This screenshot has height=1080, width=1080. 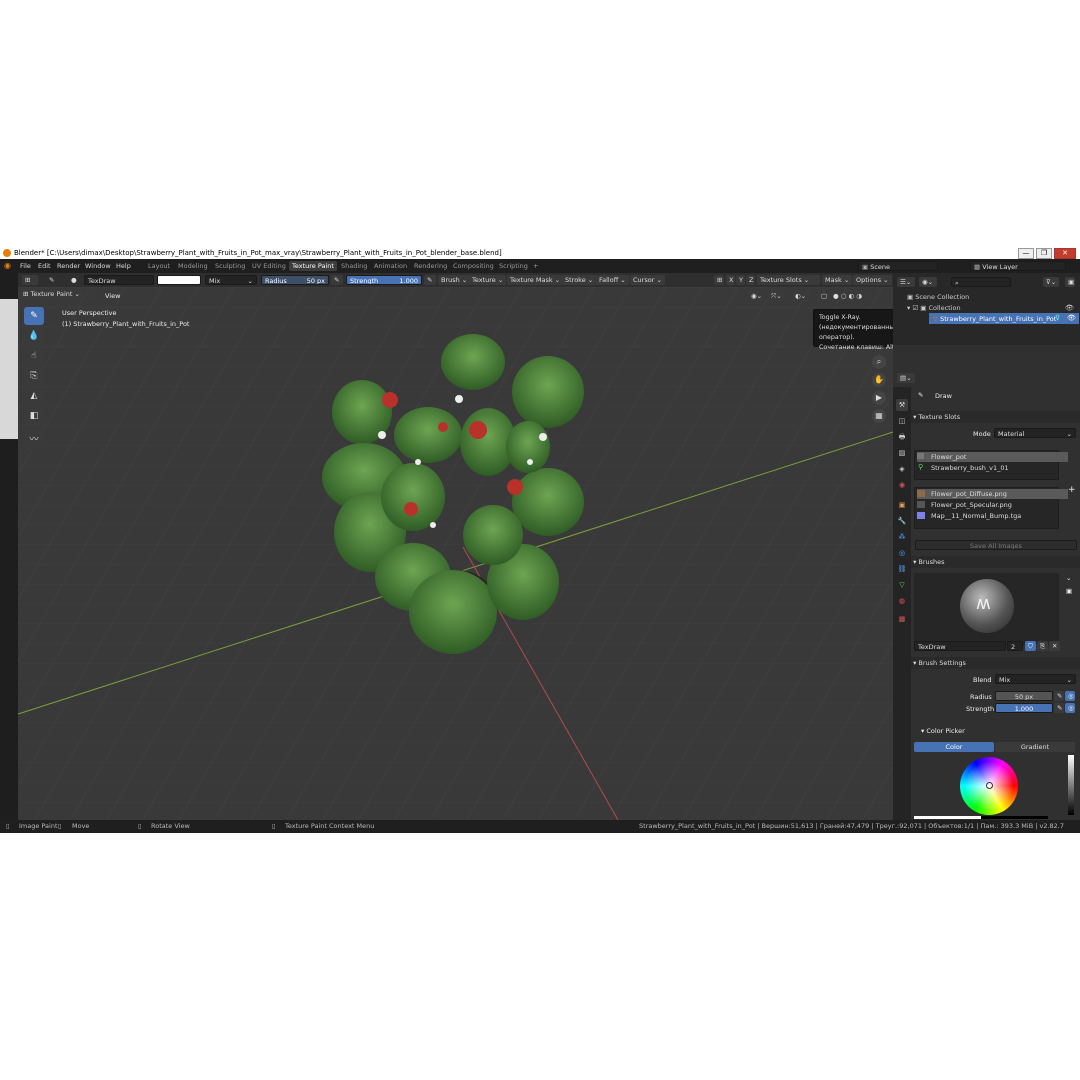 I want to click on minimize-button: —, so click(x=1026, y=253).